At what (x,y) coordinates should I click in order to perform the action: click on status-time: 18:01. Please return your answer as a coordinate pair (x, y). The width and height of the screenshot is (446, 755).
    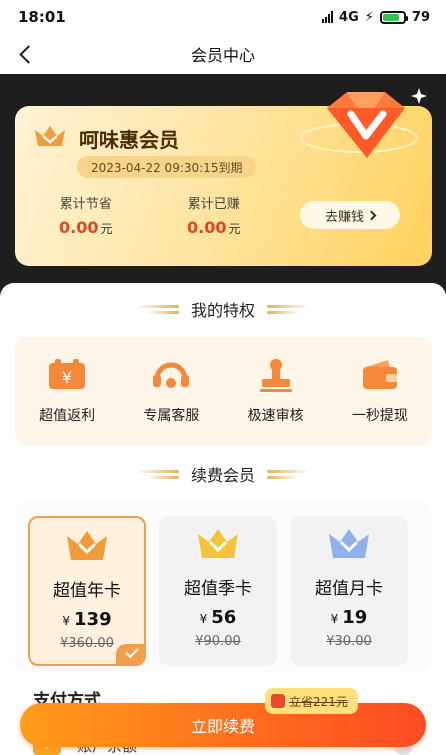
    Looking at the image, I should click on (42, 17).